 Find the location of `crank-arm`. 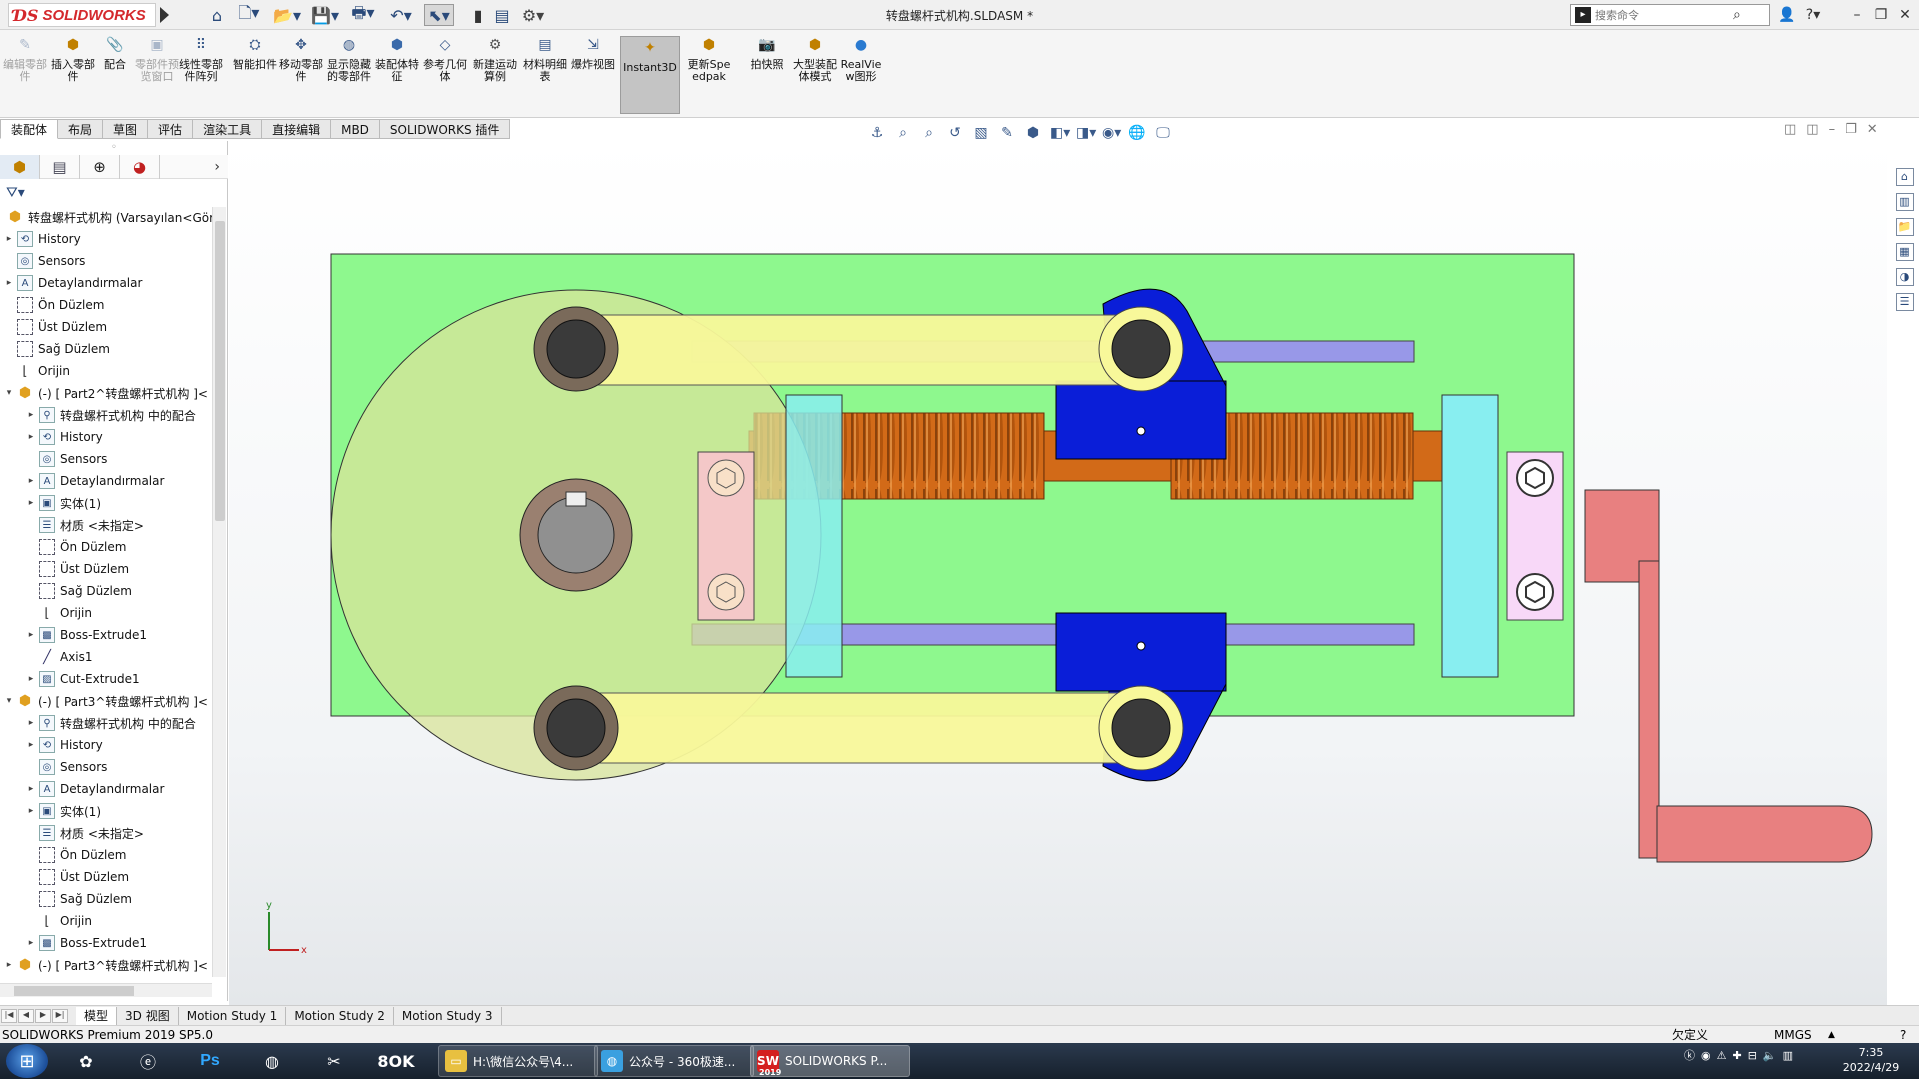

crank-arm is located at coordinates (1649, 709).